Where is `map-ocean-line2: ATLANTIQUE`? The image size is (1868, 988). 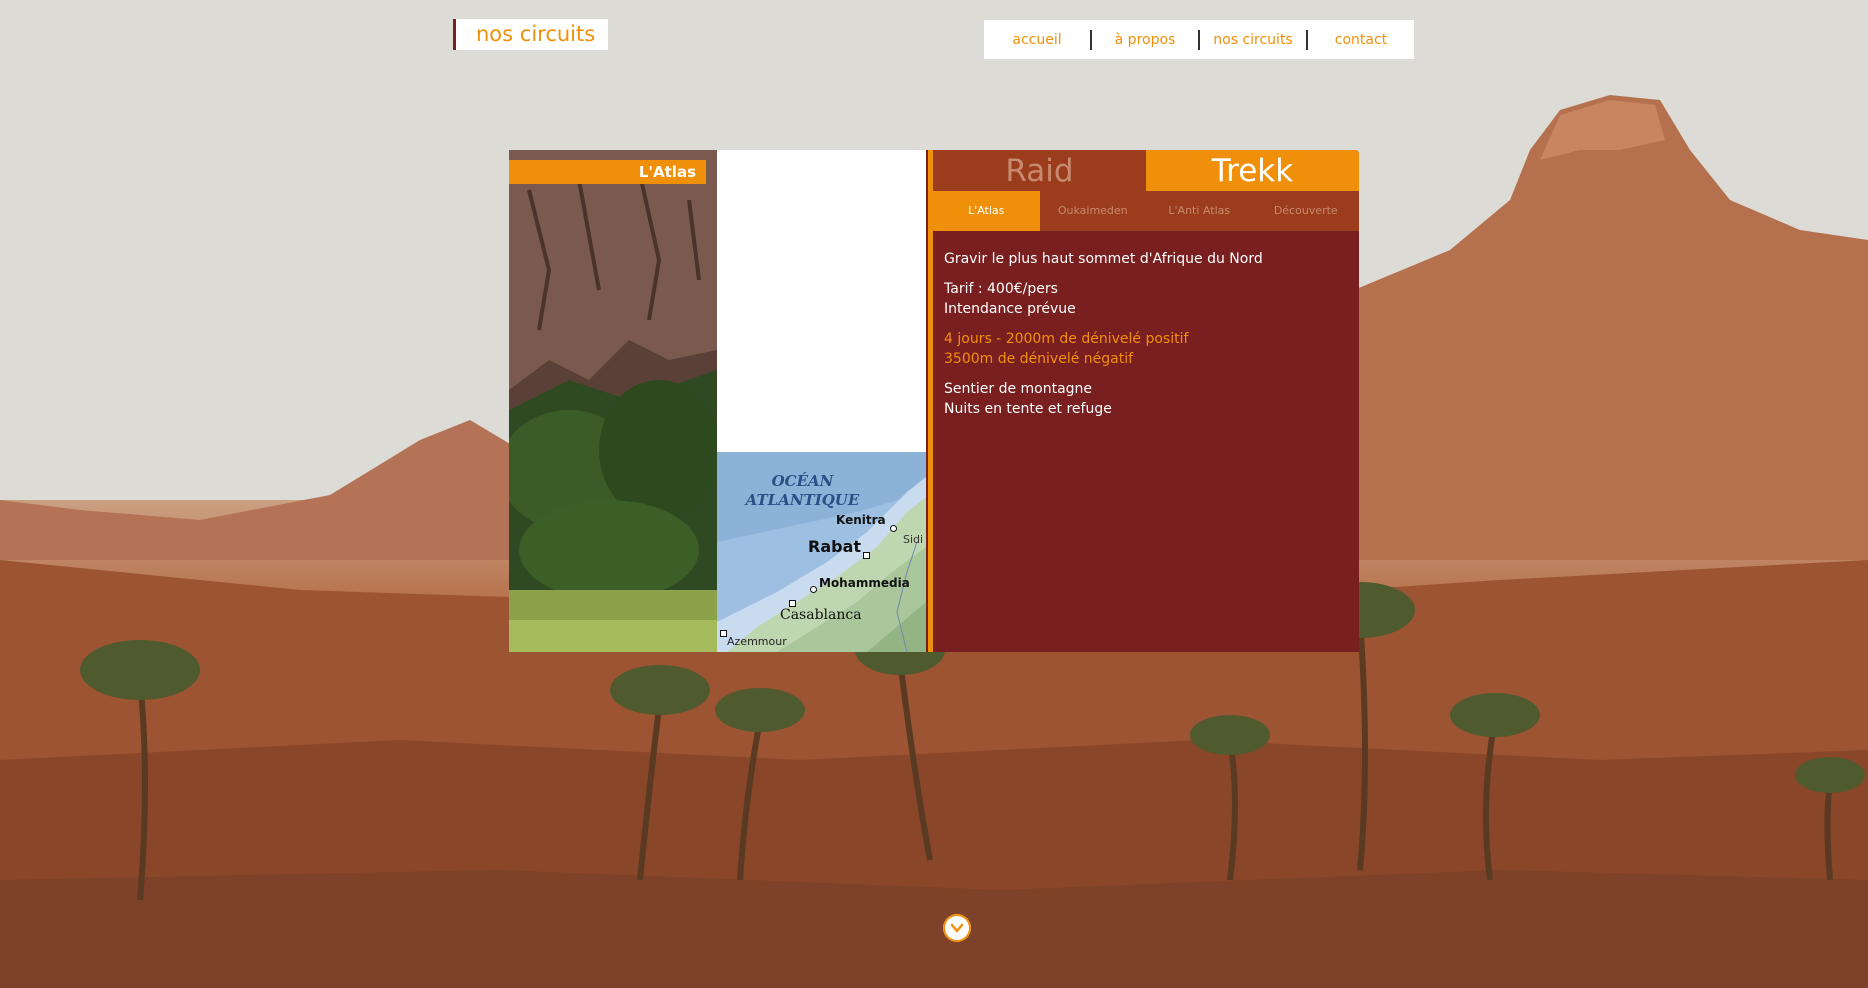 map-ocean-line2: ATLANTIQUE is located at coordinates (802, 500).